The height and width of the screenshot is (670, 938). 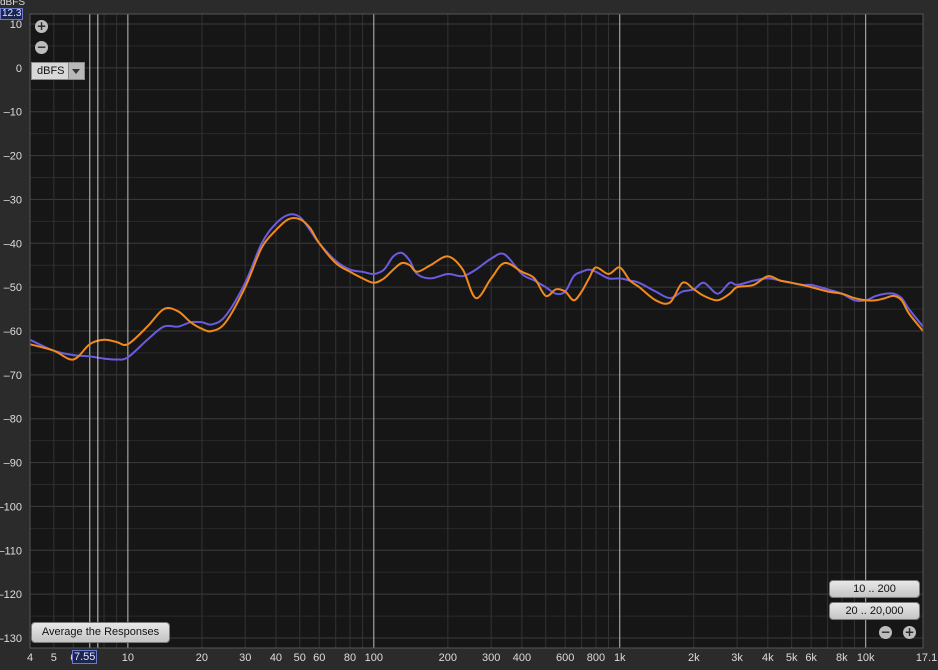 I want to click on x-tick-label: 5, so click(x=54, y=658).